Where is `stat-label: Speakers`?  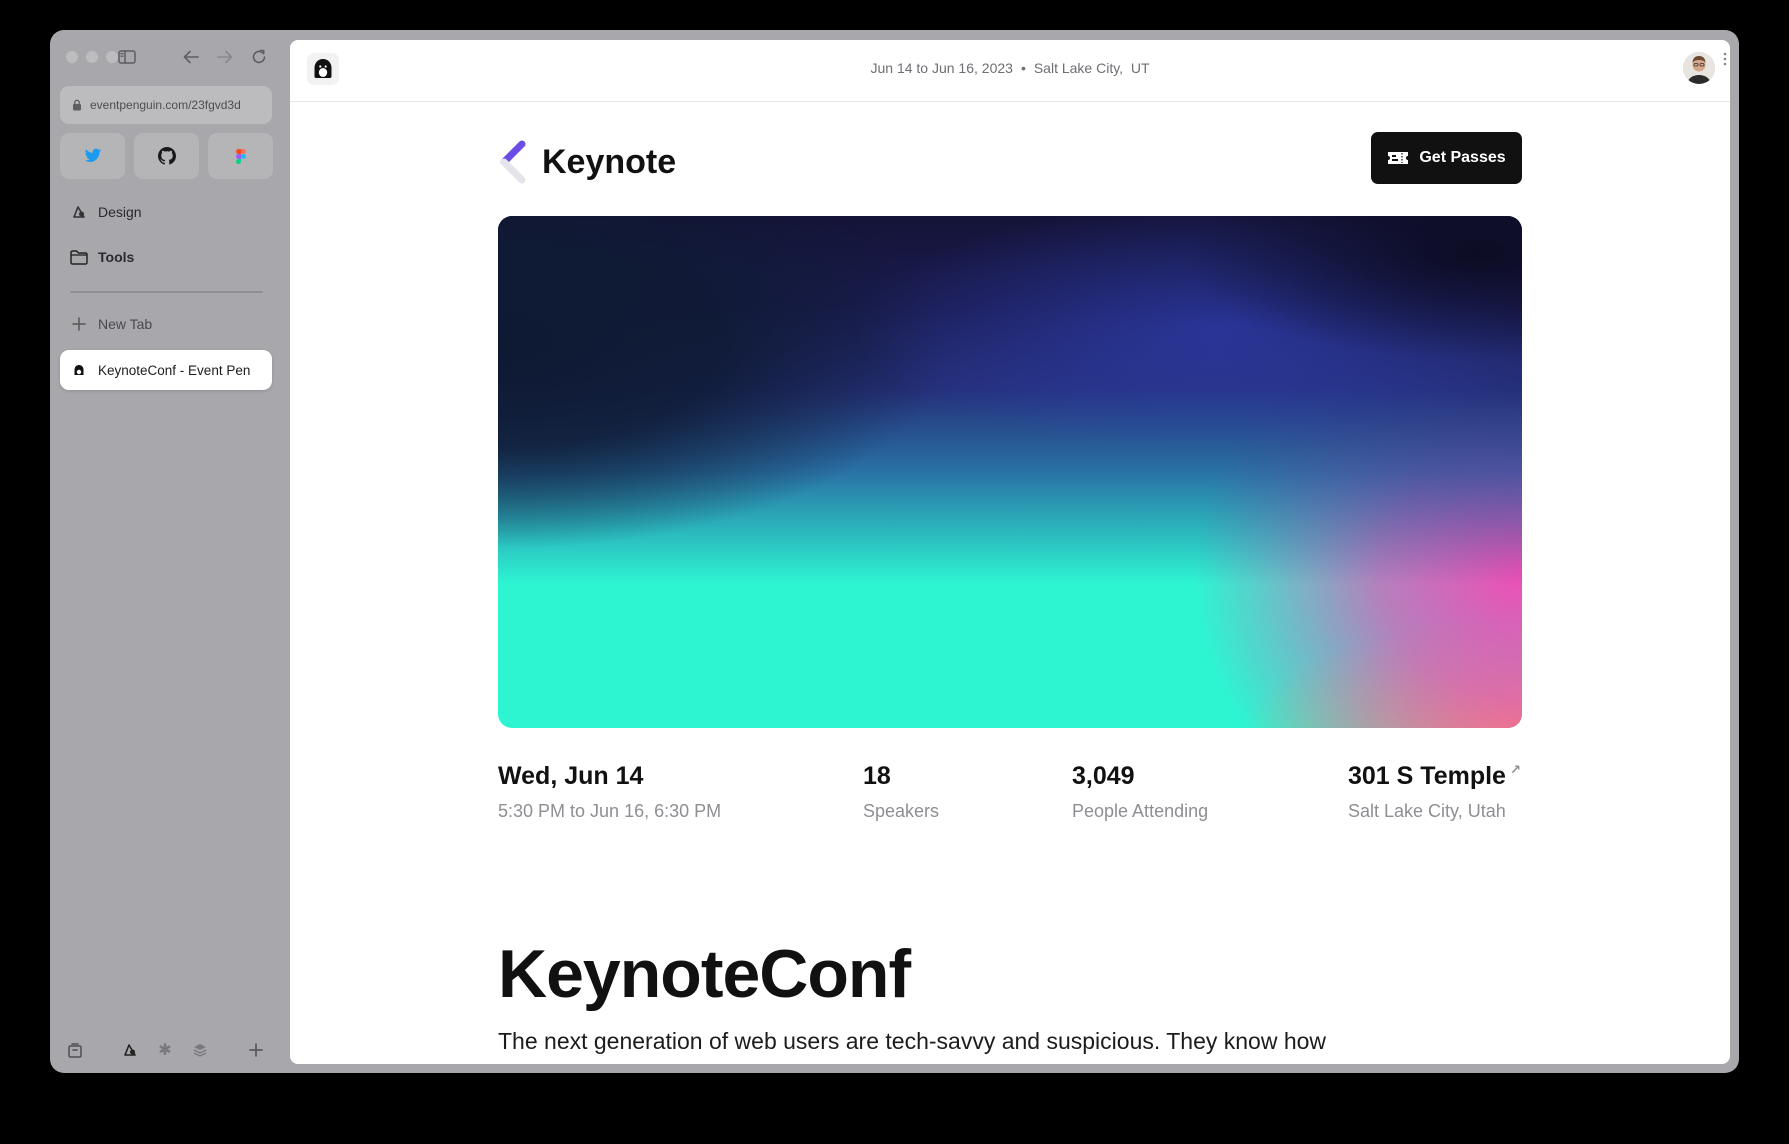 stat-label: Speakers is located at coordinates (901, 811).